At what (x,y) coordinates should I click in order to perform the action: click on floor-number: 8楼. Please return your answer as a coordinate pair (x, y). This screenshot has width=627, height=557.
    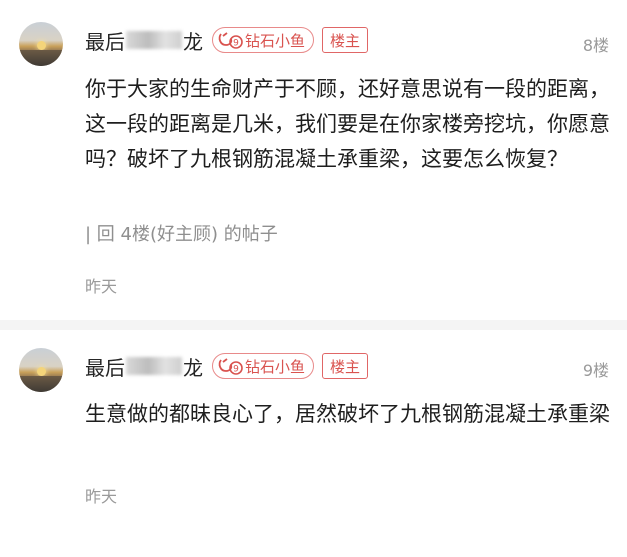
    Looking at the image, I should click on (595, 45).